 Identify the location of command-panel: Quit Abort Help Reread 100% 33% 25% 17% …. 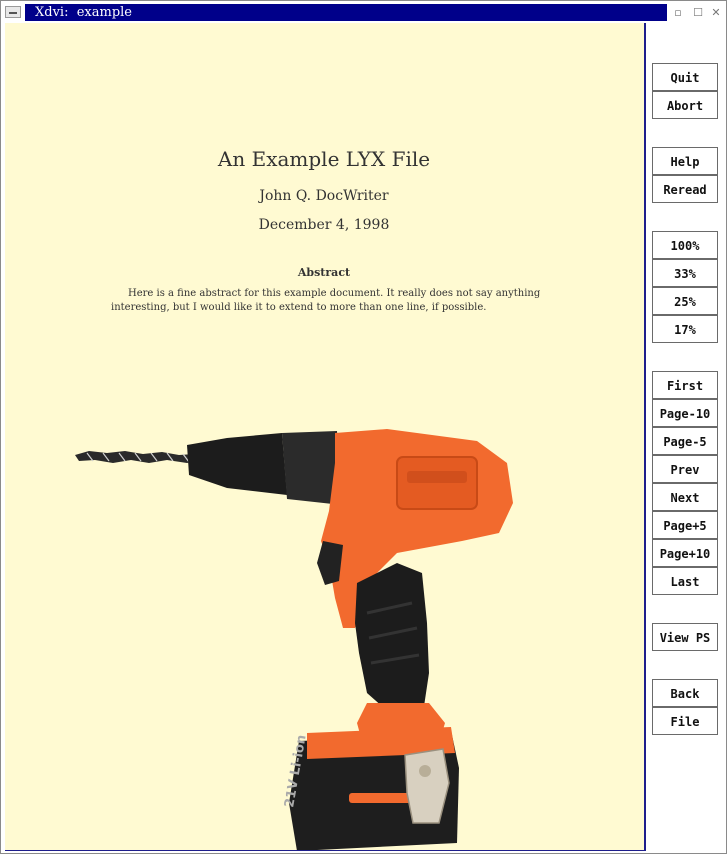
(686, 437).